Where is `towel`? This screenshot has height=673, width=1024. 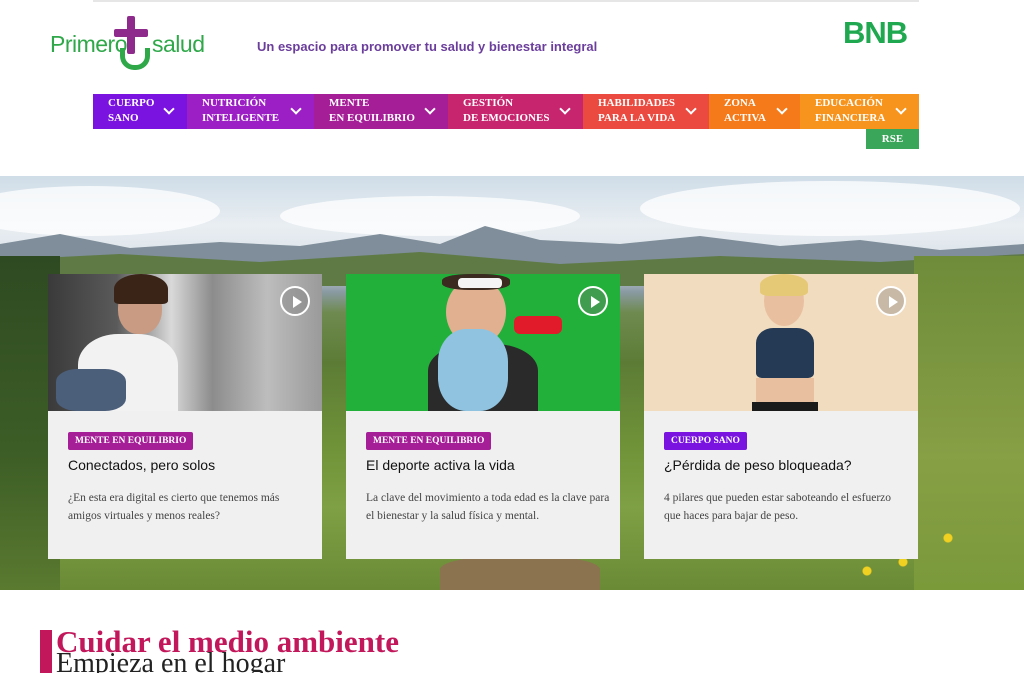 towel is located at coordinates (473, 370).